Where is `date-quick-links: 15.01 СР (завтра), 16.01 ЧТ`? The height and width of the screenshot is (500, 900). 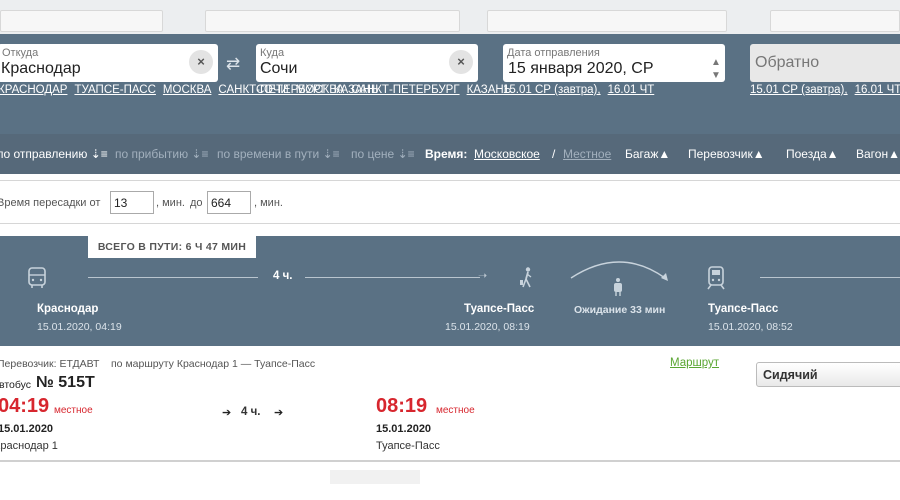 date-quick-links: 15.01 СР (завтра), 16.01 ЧТ is located at coordinates (623, 90).